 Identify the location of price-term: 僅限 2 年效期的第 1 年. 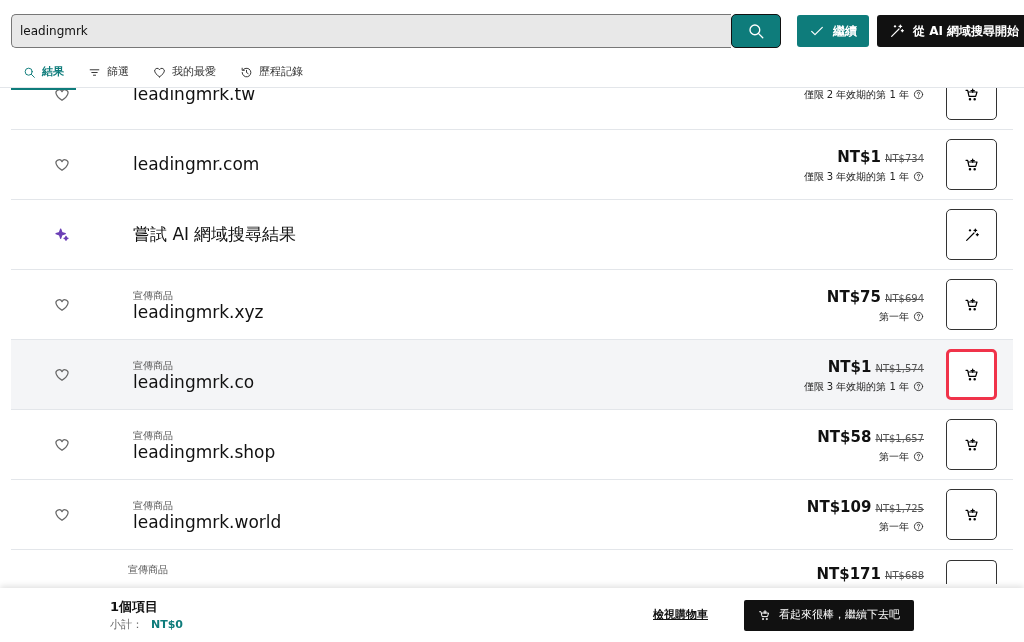
(856, 95).